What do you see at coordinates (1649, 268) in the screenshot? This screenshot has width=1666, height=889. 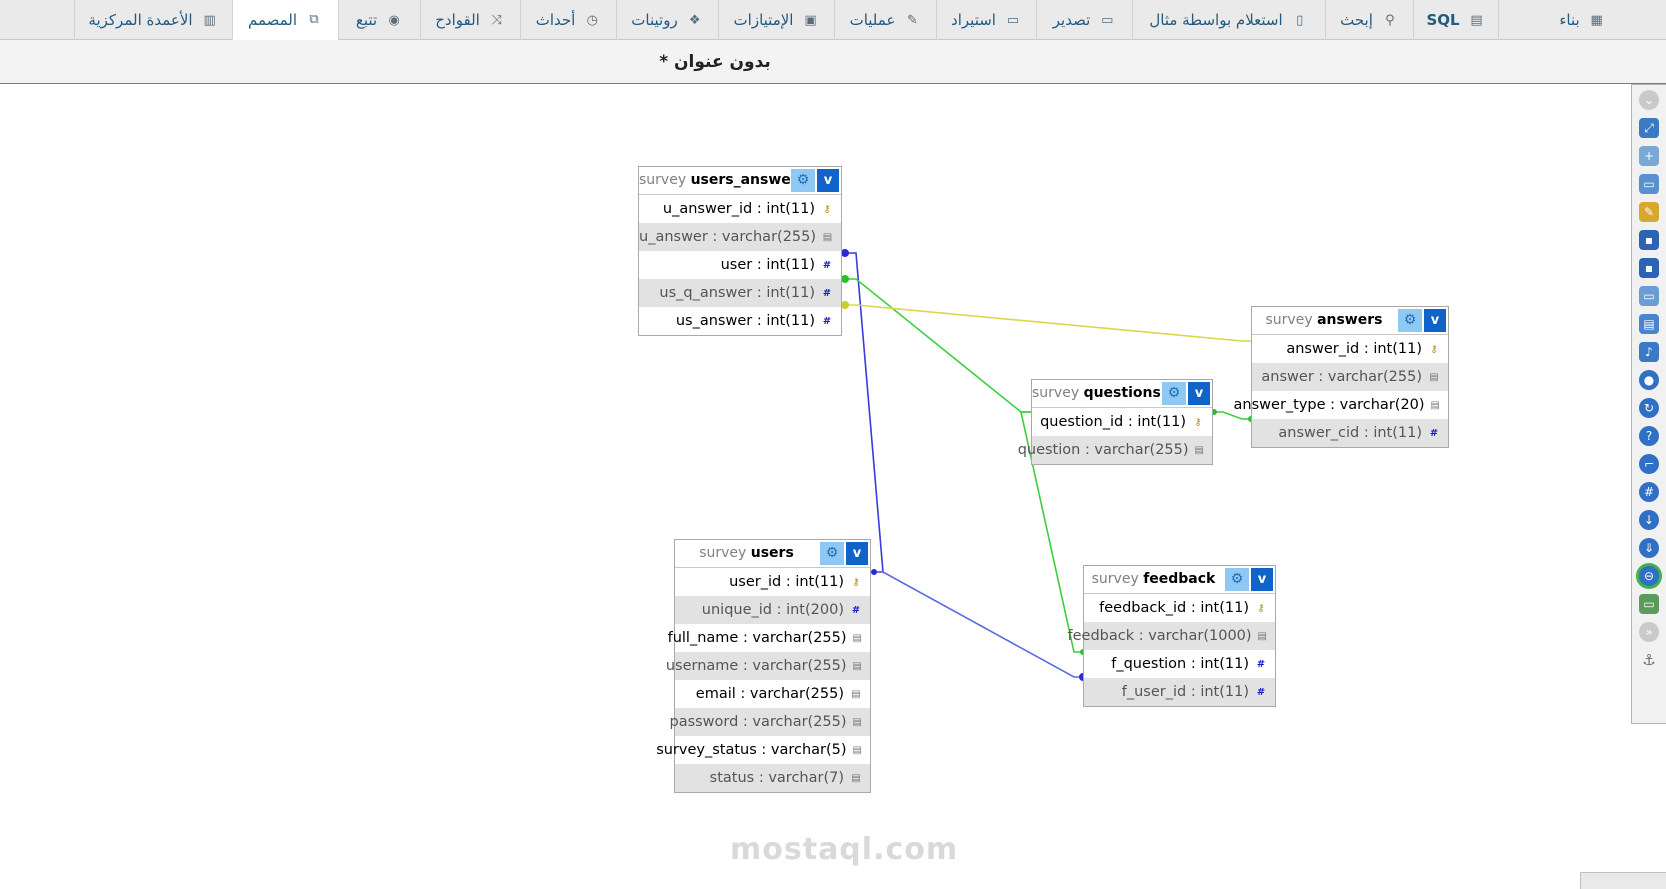 I see `save-as-icon: ▪` at bounding box center [1649, 268].